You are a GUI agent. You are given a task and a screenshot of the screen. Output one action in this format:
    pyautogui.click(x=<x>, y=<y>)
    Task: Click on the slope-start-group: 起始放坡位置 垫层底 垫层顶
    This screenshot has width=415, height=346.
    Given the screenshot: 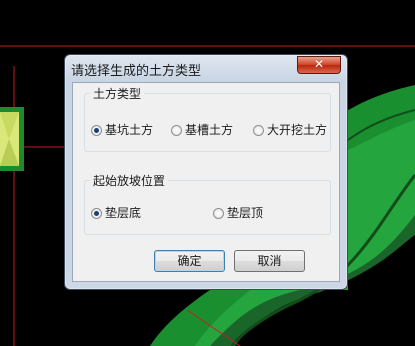 What is the action you would take?
    pyautogui.click(x=207, y=203)
    